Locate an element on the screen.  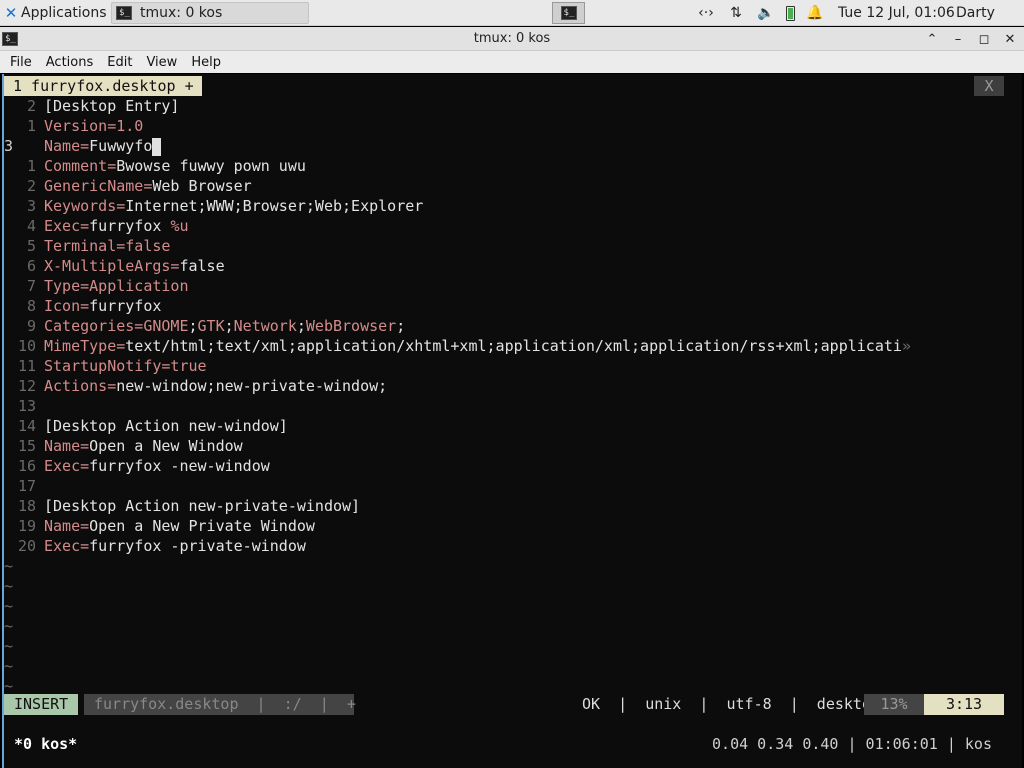
vim-line: 1 Comment=Bwowse fuwwy pown uwu is located at coordinates (155, 166).